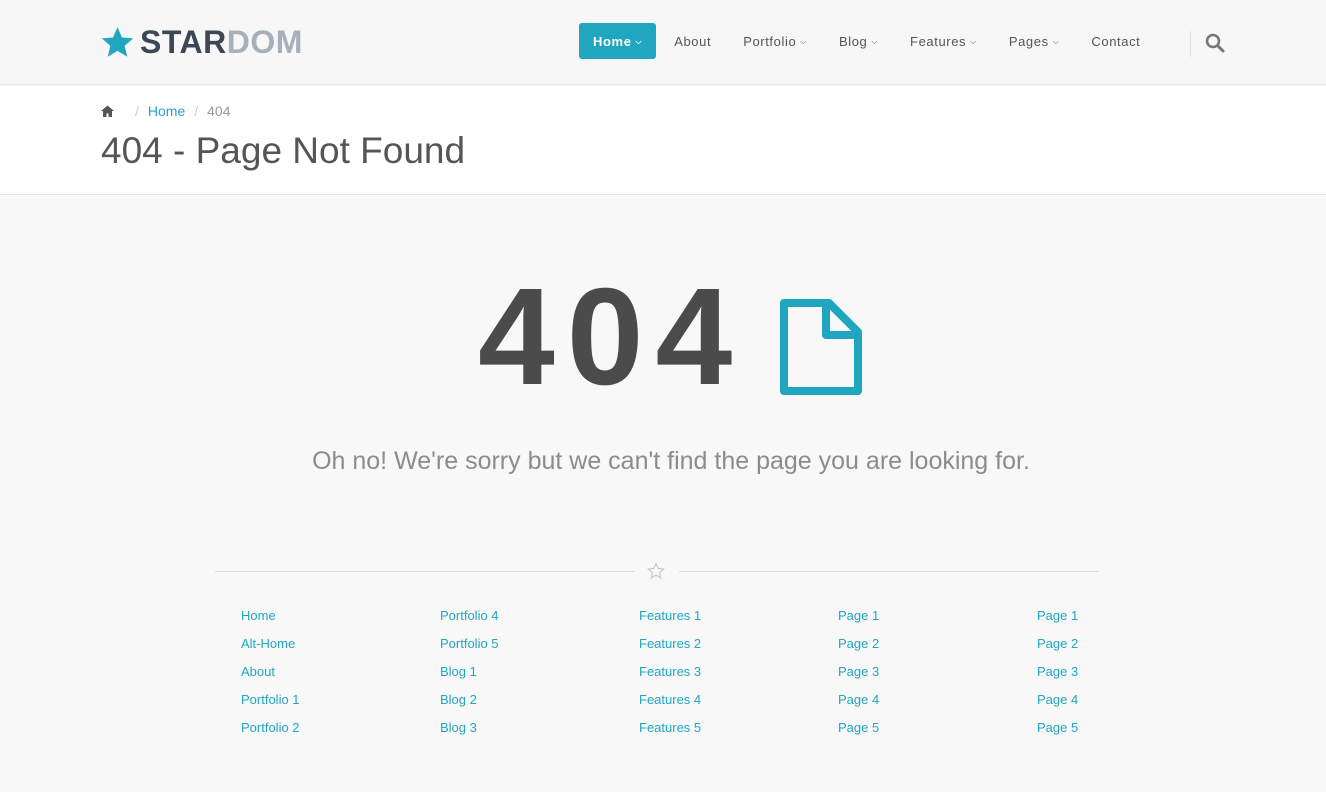 The image size is (1326, 792). What do you see at coordinates (283, 150) in the screenshot?
I see `page-title: 404 - Page Not Found` at bounding box center [283, 150].